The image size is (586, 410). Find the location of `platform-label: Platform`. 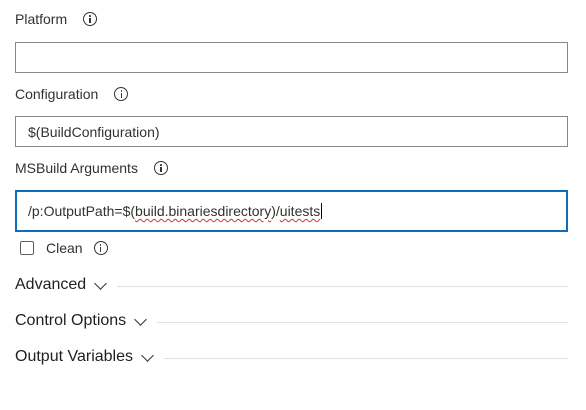

platform-label: Platform is located at coordinates (56, 19).